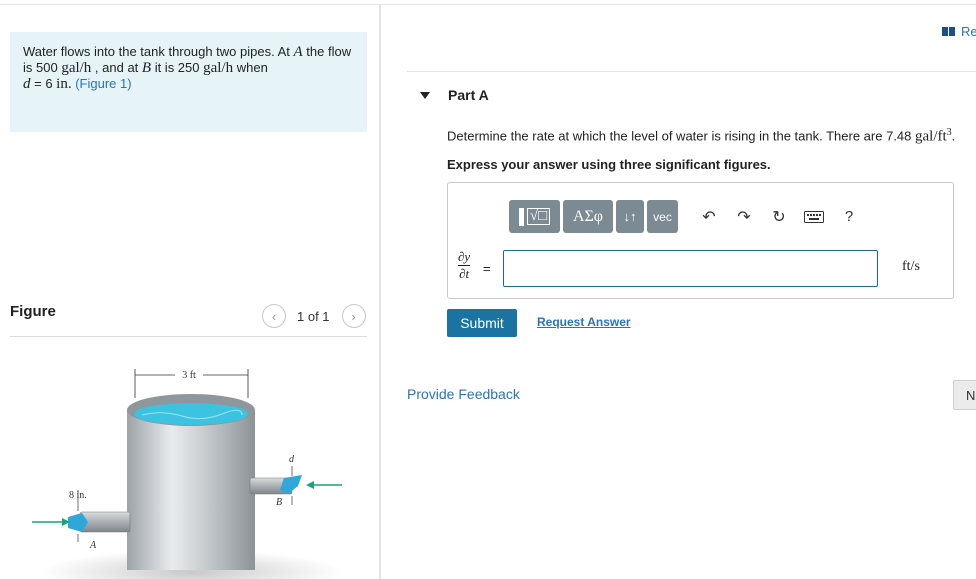  What do you see at coordinates (959, 31) in the screenshot?
I see `review-link: Re` at bounding box center [959, 31].